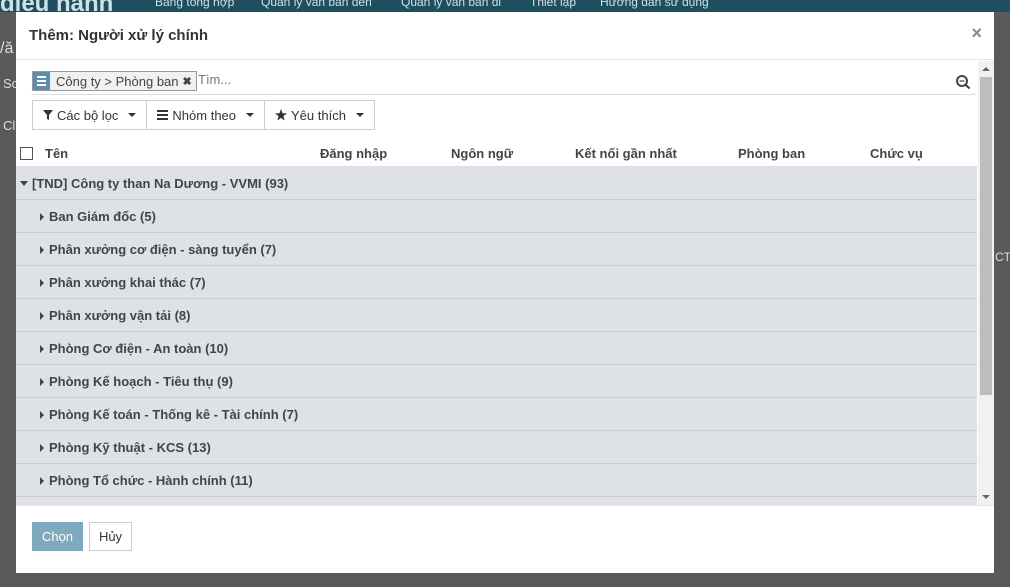 This screenshot has width=1010, height=587. I want to click on column-header-name: Tên, so click(56, 153).